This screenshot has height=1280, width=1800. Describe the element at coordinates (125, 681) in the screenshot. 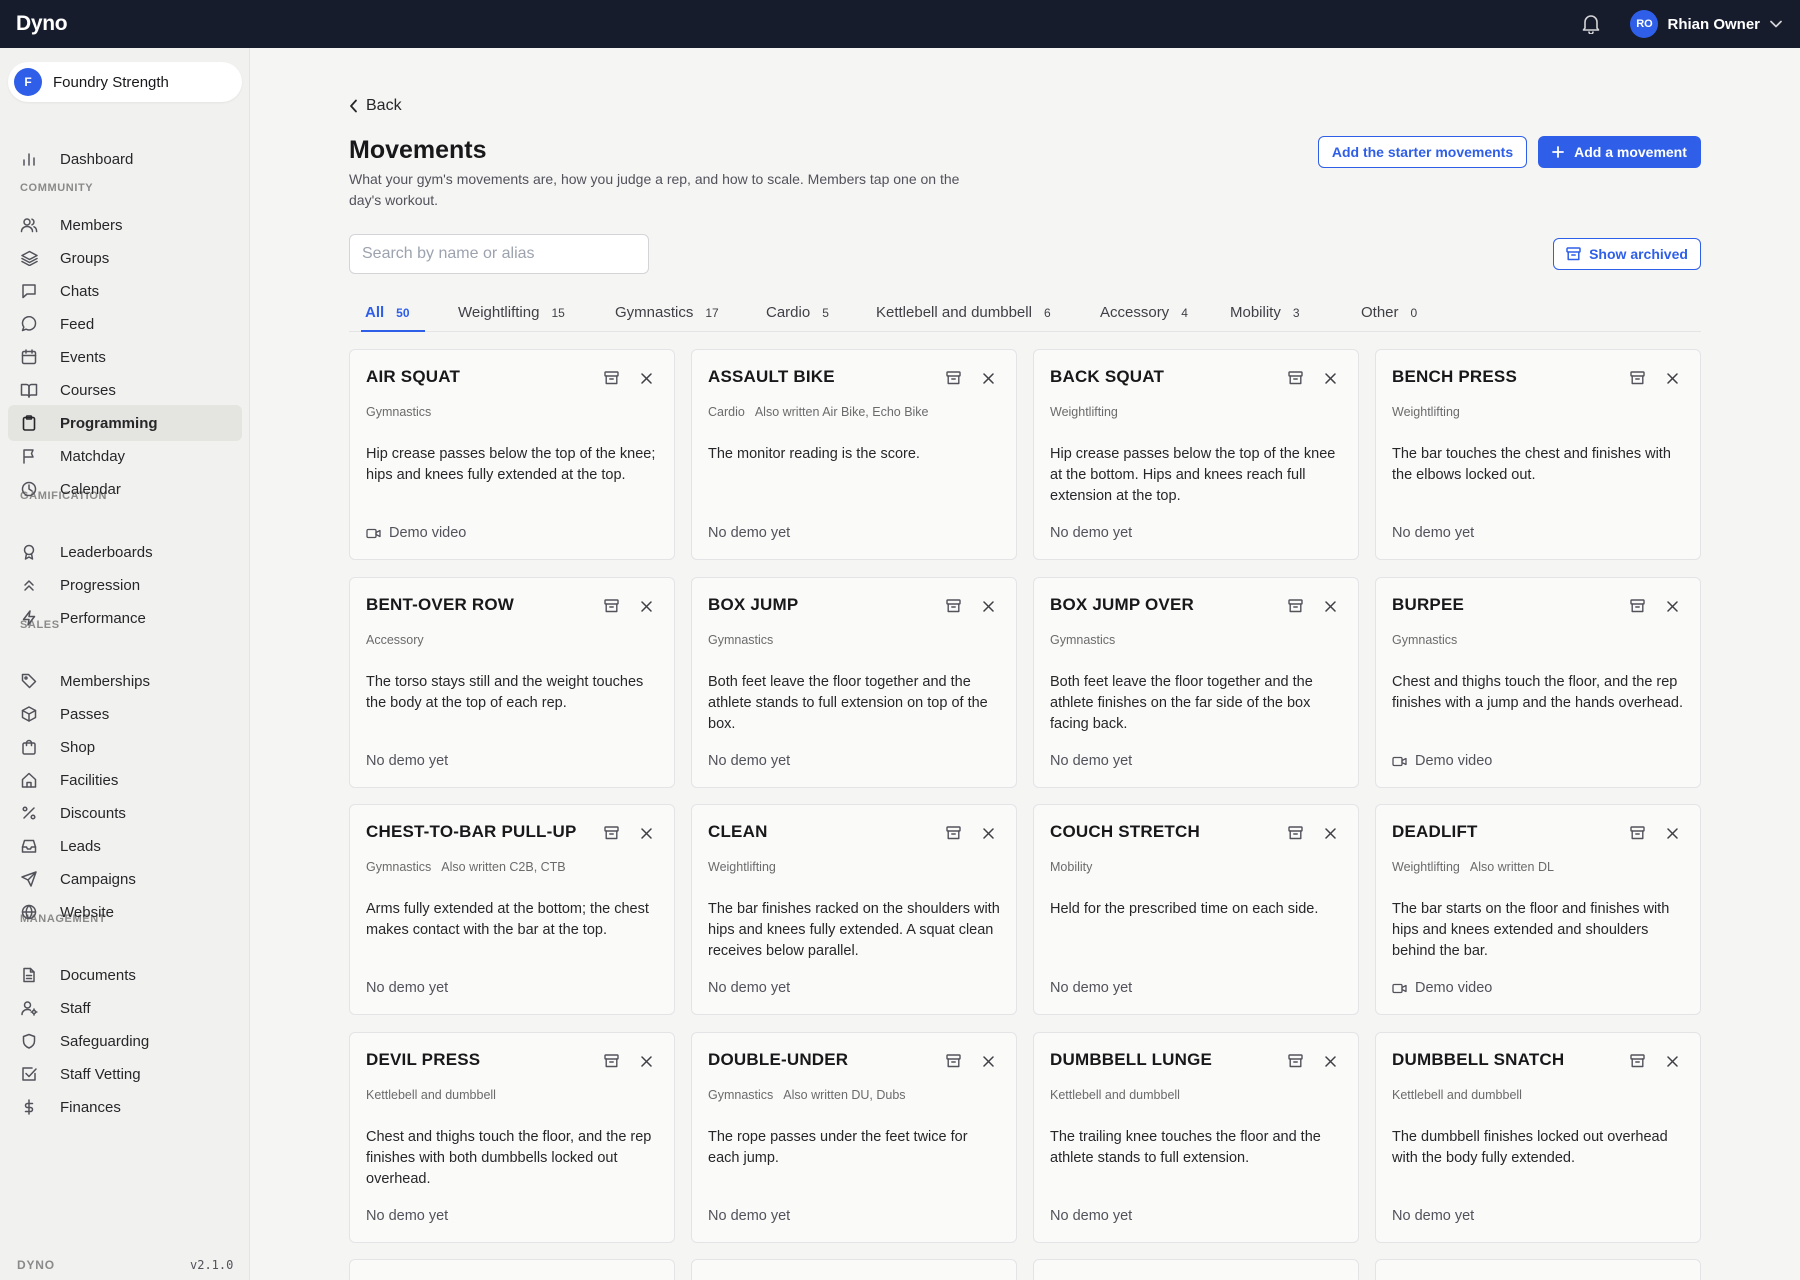

I see `sidebar-item-memberships: Memberships` at that location.